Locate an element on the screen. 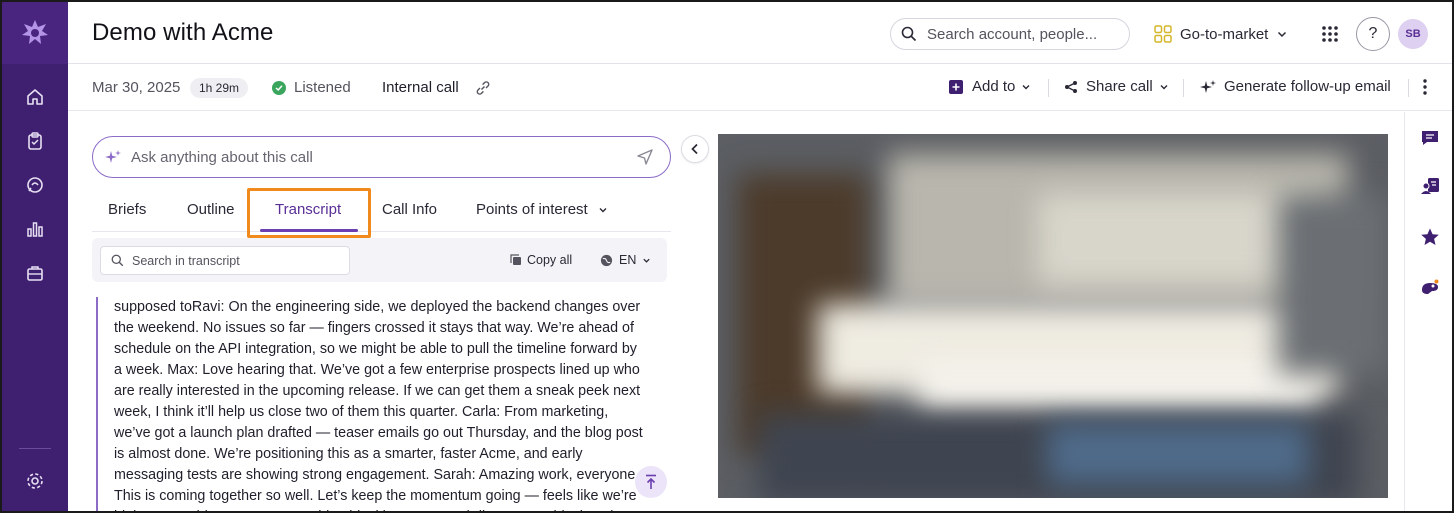 This screenshot has height=513, width=1454. transcript-tab-highlight is located at coordinates (309, 213).